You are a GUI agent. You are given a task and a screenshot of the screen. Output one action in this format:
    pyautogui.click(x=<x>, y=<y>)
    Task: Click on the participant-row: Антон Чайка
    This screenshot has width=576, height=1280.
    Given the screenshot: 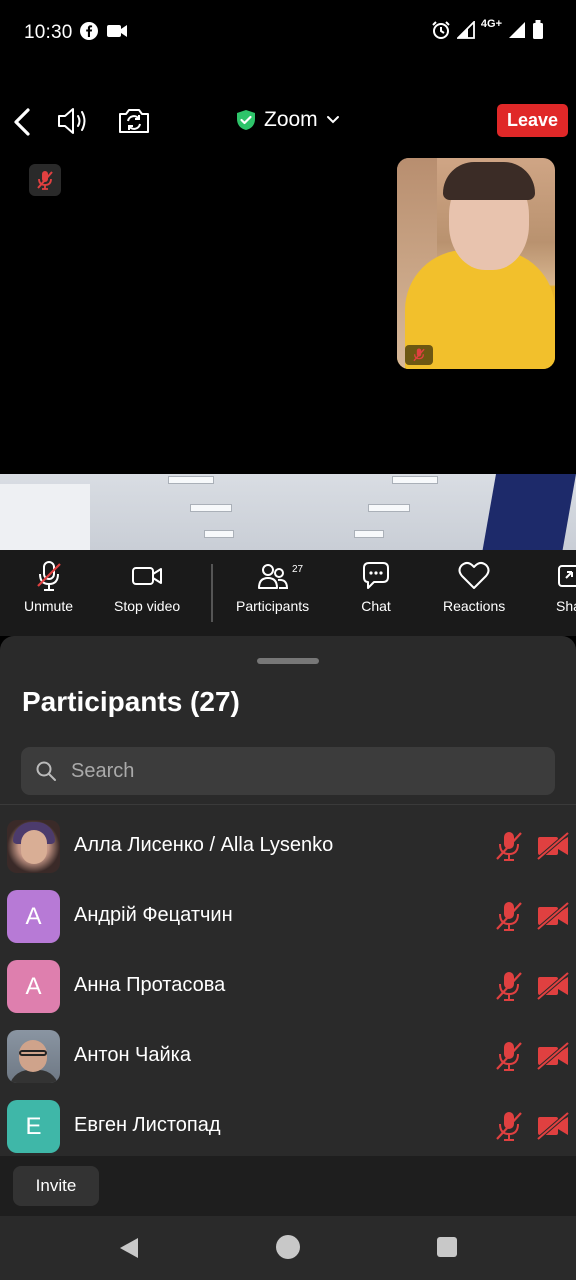 What is the action you would take?
    pyautogui.click(x=288, y=1056)
    